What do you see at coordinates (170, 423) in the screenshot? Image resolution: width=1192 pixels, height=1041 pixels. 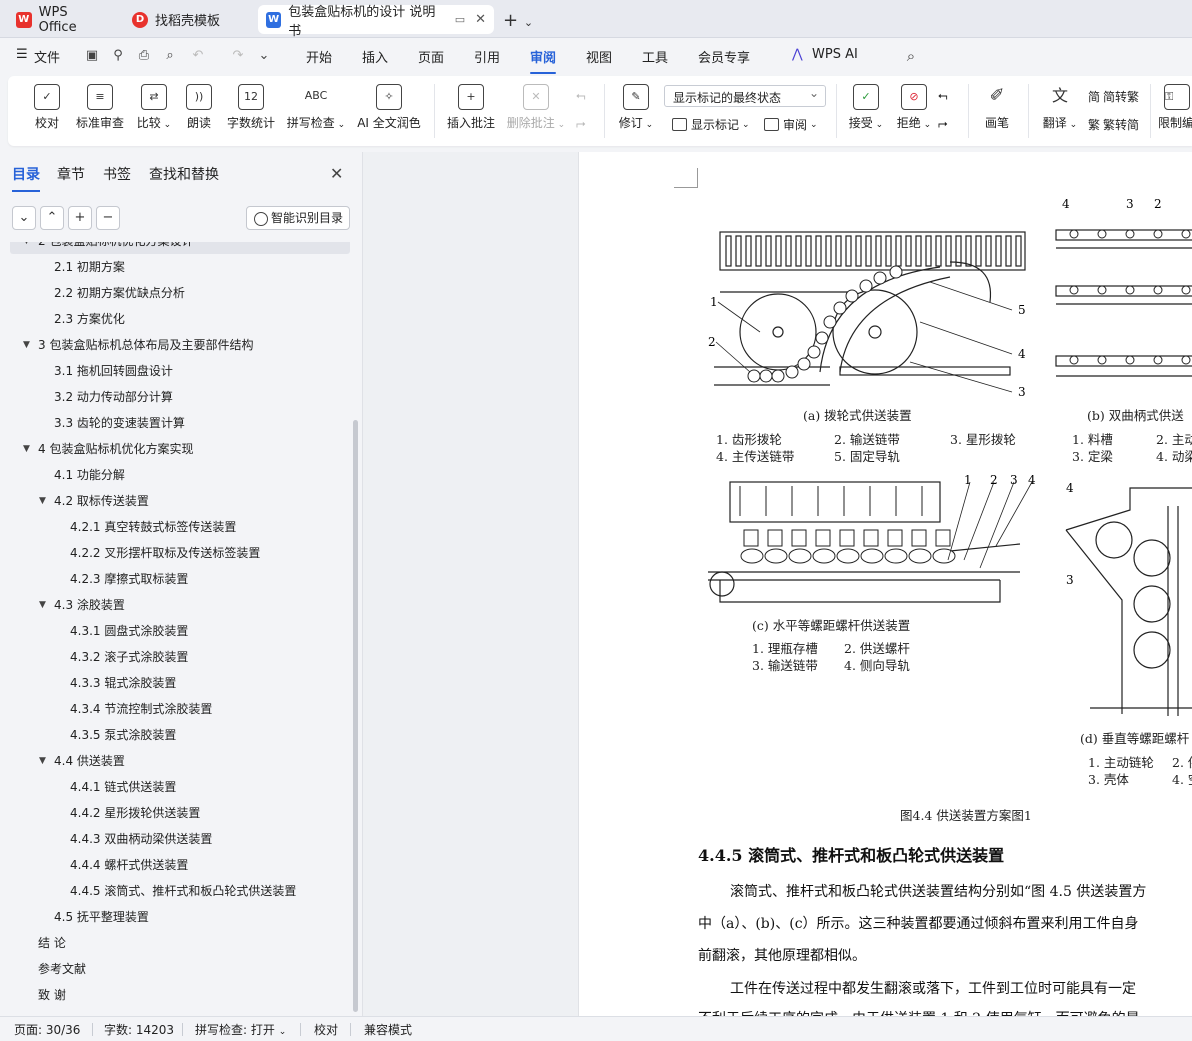 I see `toc-item: 3.3 齿轮的变速装置计算` at bounding box center [170, 423].